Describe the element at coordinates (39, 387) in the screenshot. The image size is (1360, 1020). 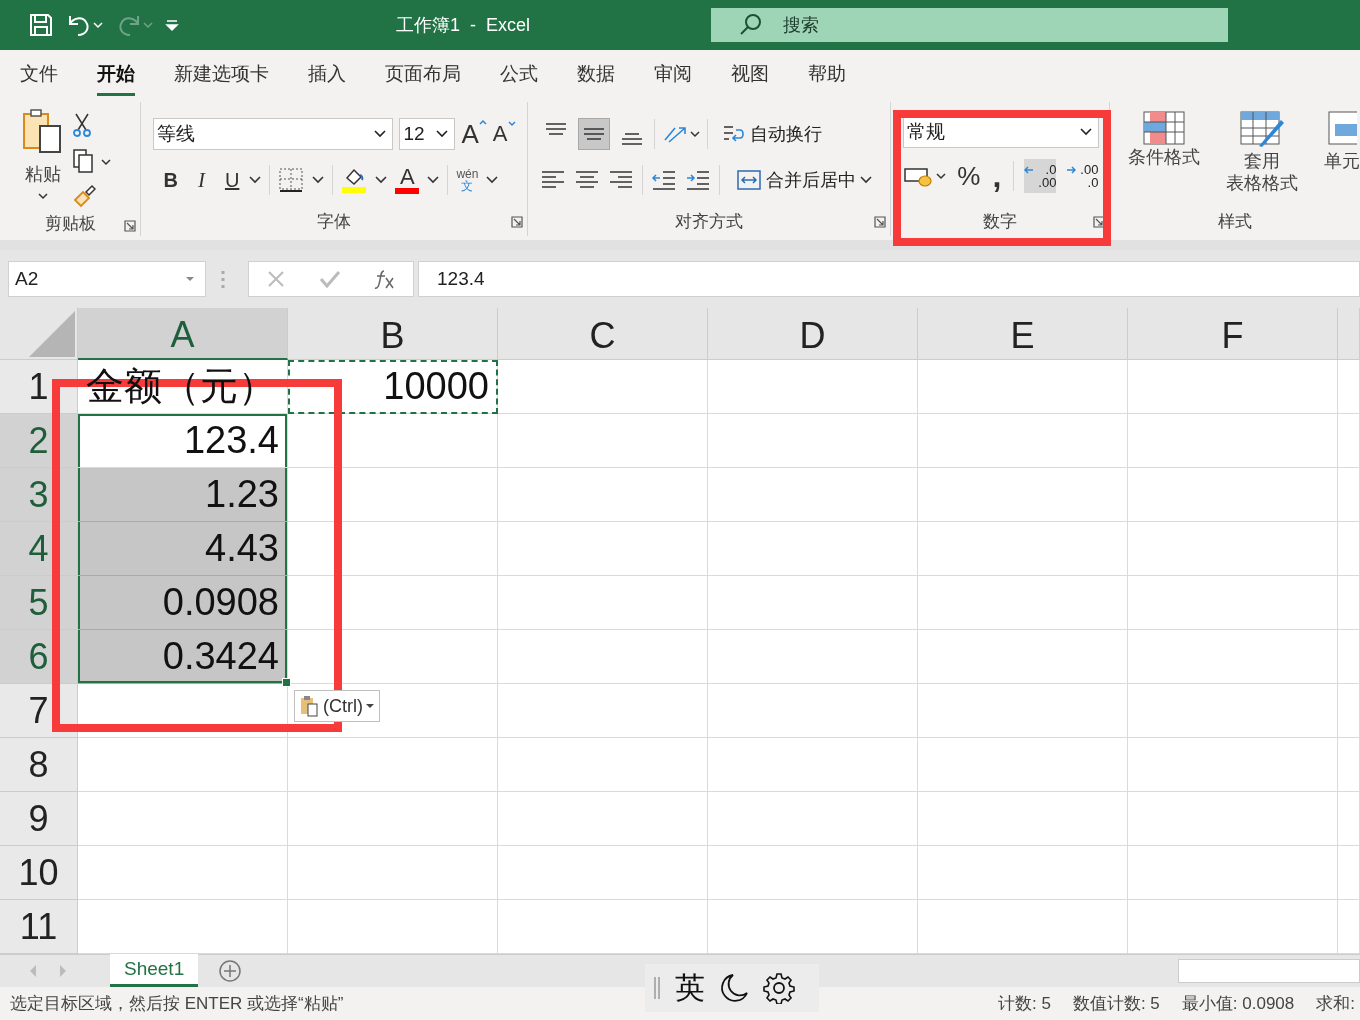
I see `row-header: 1` at that location.